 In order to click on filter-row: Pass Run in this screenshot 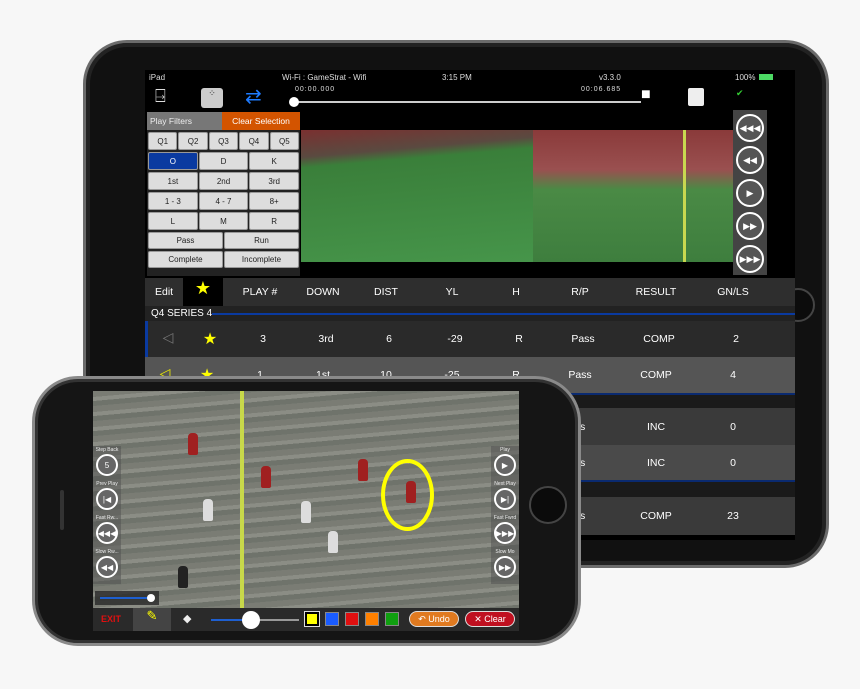, I will do `click(223, 240)`.